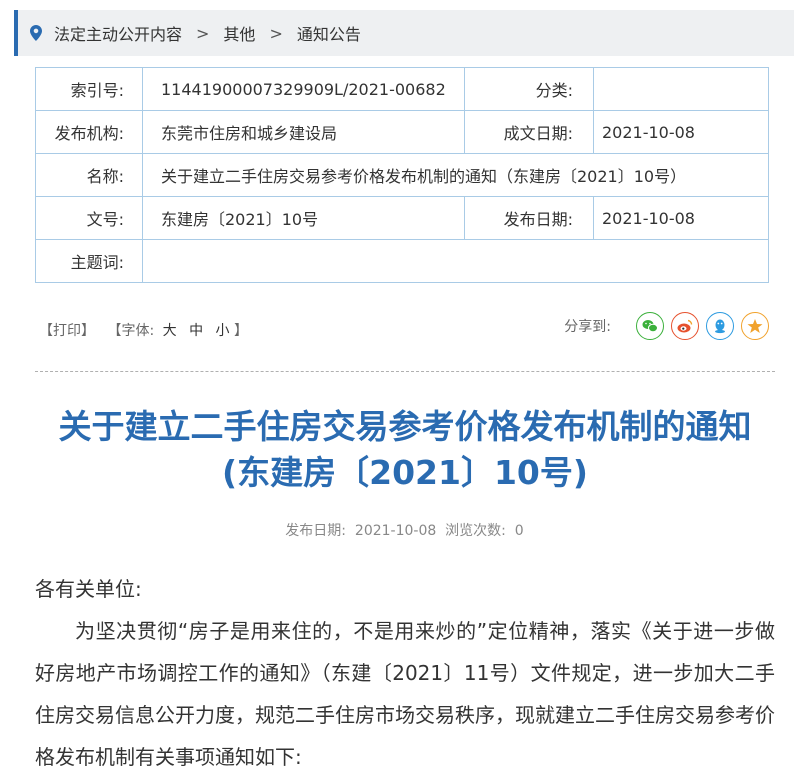  What do you see at coordinates (89, 261) in the screenshot?
I see `subject-label: 主题词:` at bounding box center [89, 261].